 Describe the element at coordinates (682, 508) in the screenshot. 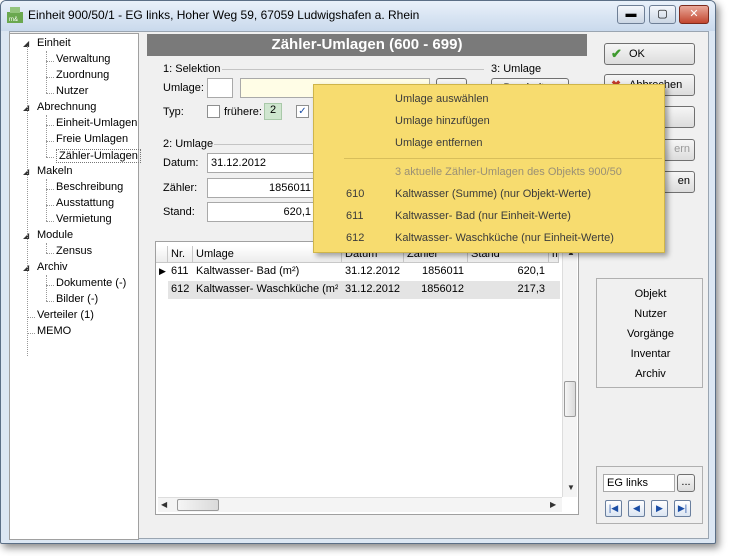

I see `last-record-button: ▶|` at that location.